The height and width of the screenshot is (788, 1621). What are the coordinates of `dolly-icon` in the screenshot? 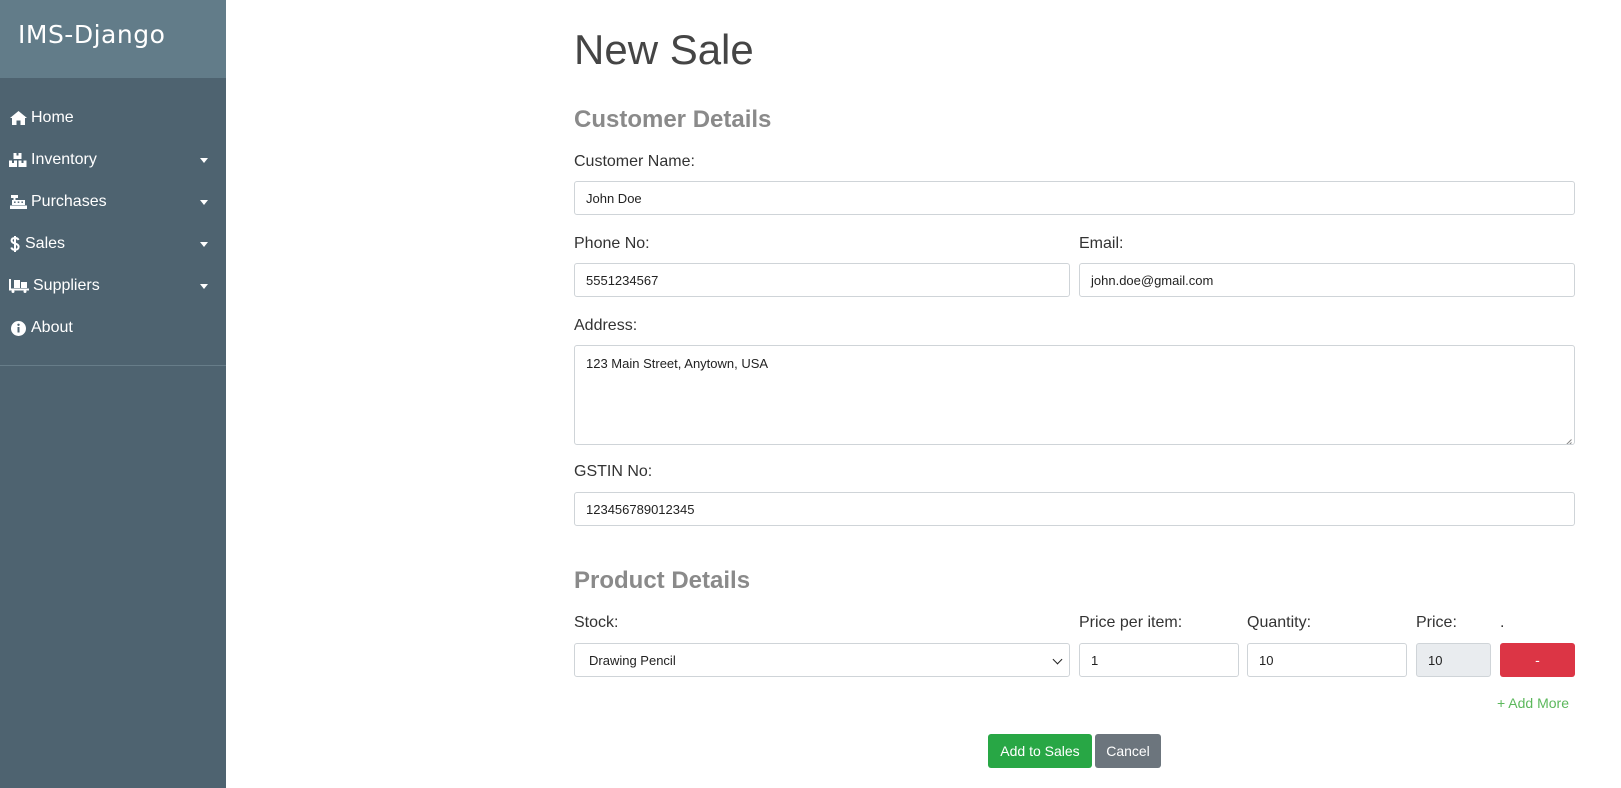 It's located at (19, 286).